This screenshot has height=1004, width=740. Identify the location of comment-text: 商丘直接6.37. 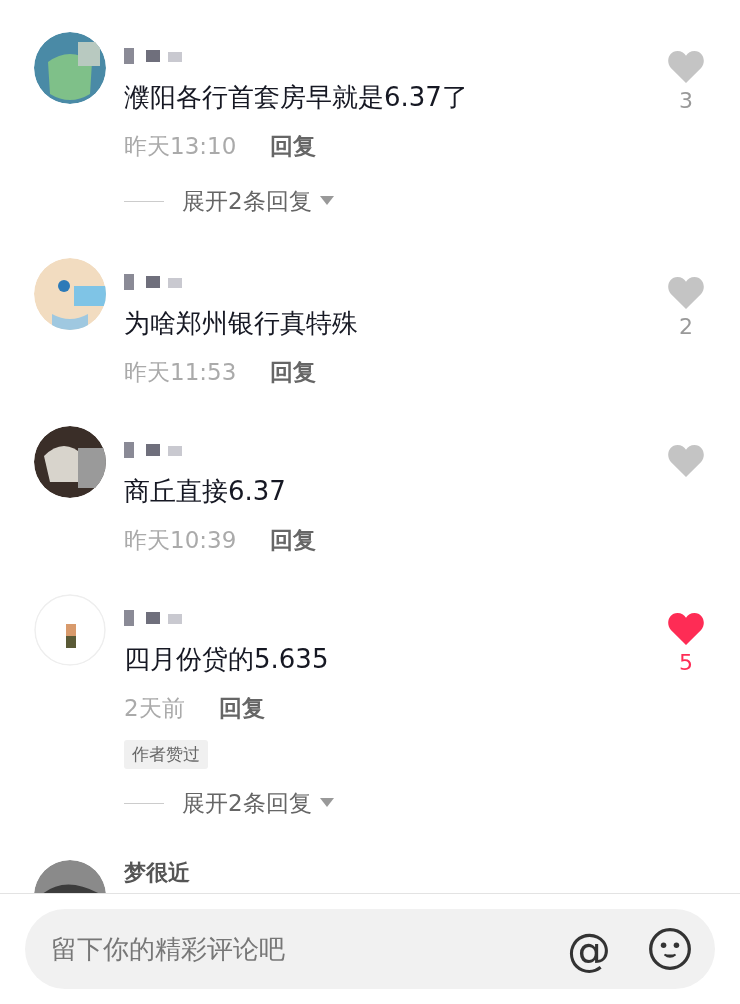
(205, 491).